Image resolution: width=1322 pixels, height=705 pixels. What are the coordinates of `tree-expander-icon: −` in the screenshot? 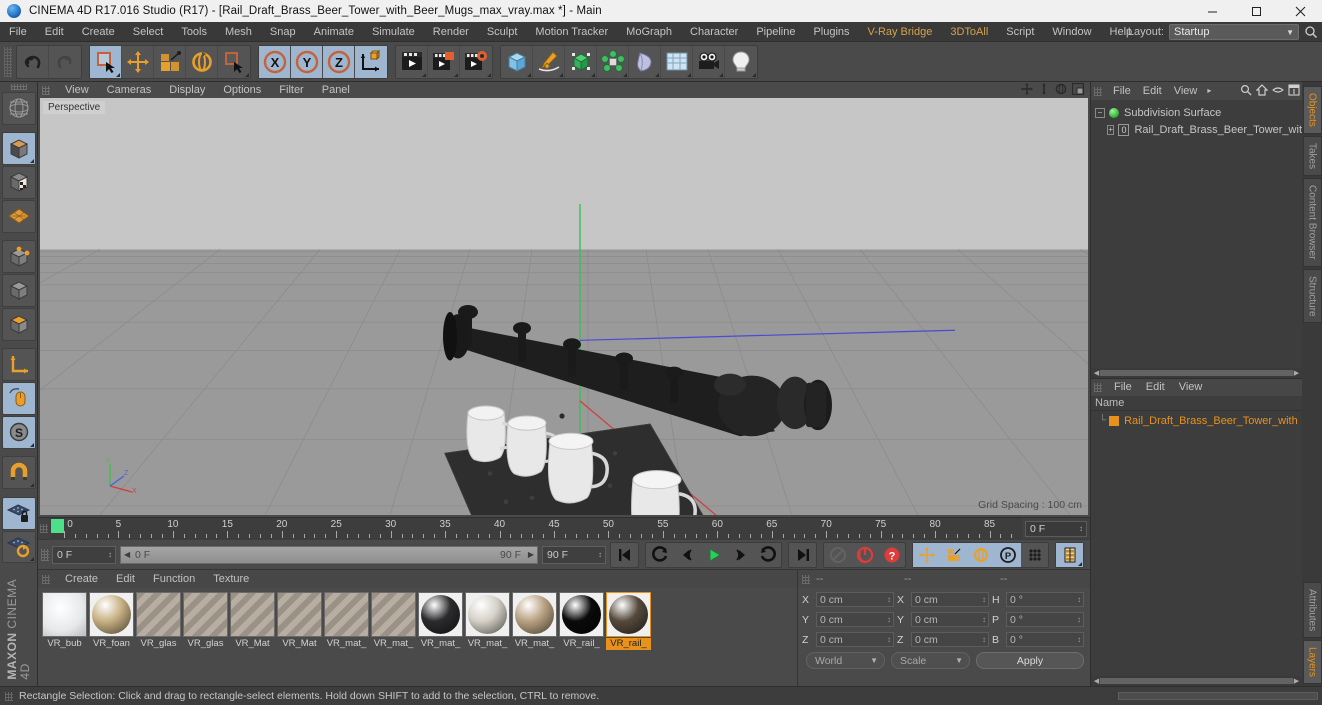 It's located at (1100, 112).